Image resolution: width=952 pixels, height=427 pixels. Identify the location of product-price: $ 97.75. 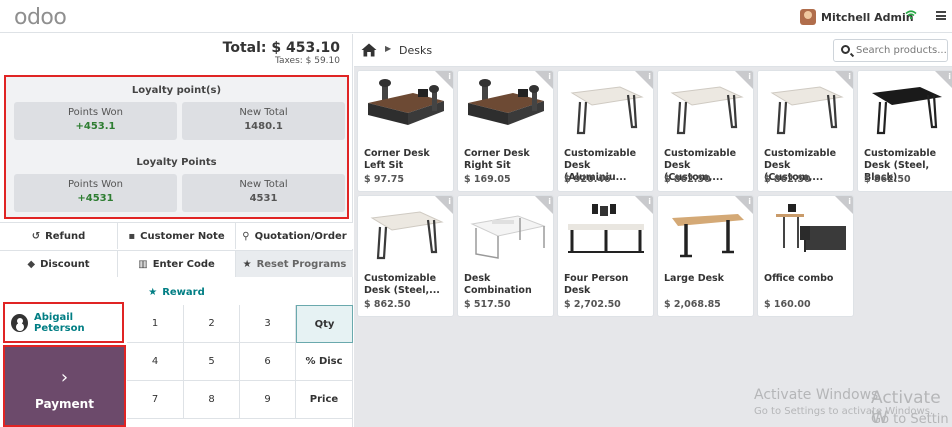
(384, 179).